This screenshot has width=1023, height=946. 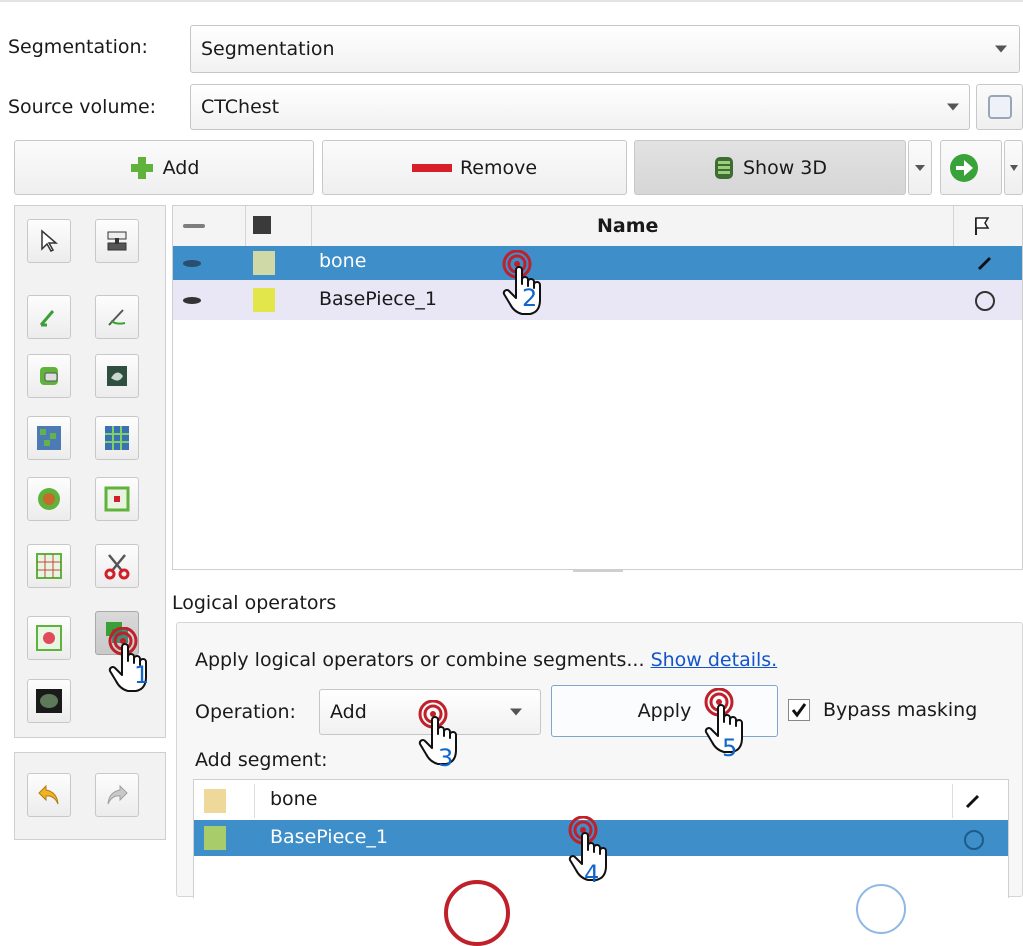 I want to click on remove-label: Remove, so click(x=498, y=167).